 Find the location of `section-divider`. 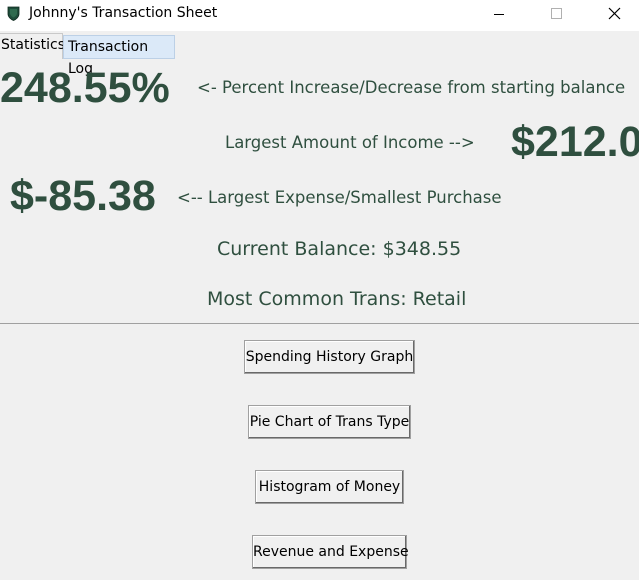

section-divider is located at coordinates (319, 323).